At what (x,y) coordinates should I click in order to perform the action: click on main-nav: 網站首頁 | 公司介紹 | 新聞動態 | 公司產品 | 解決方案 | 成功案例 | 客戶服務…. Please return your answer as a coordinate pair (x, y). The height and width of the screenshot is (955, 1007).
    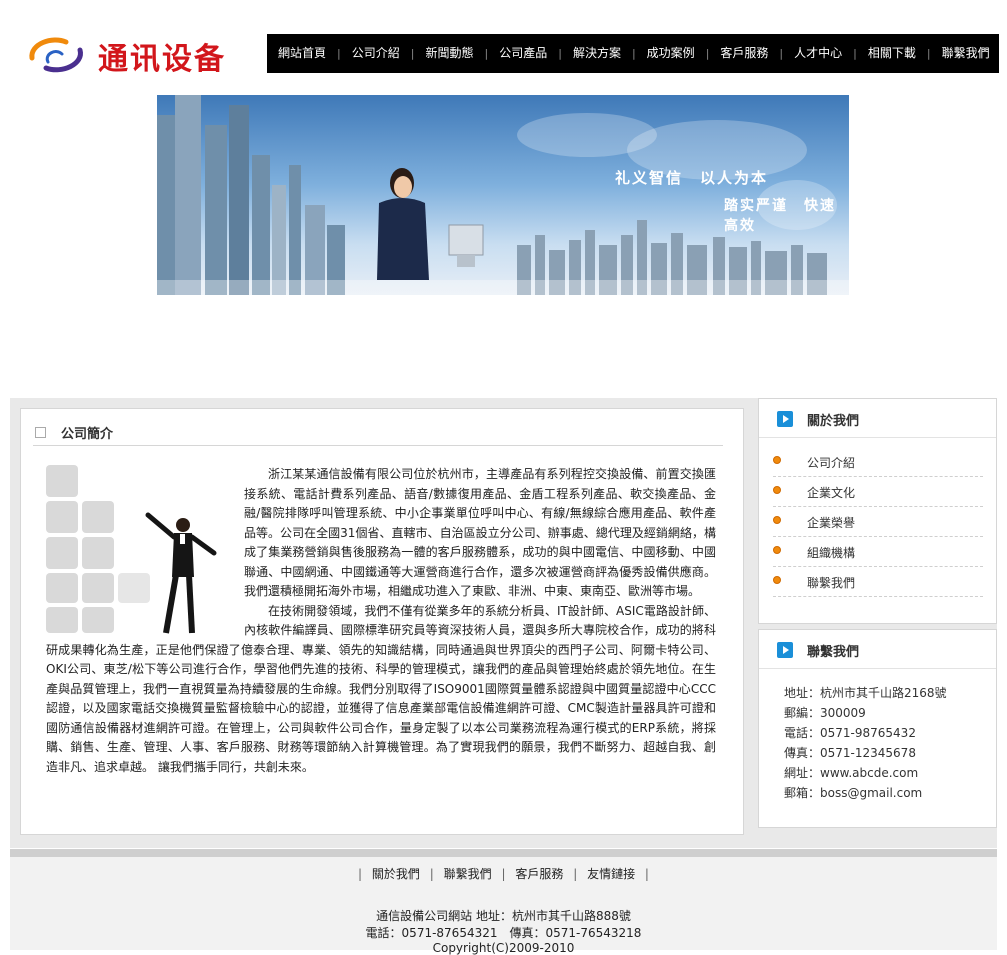
    Looking at the image, I should click on (633, 53).